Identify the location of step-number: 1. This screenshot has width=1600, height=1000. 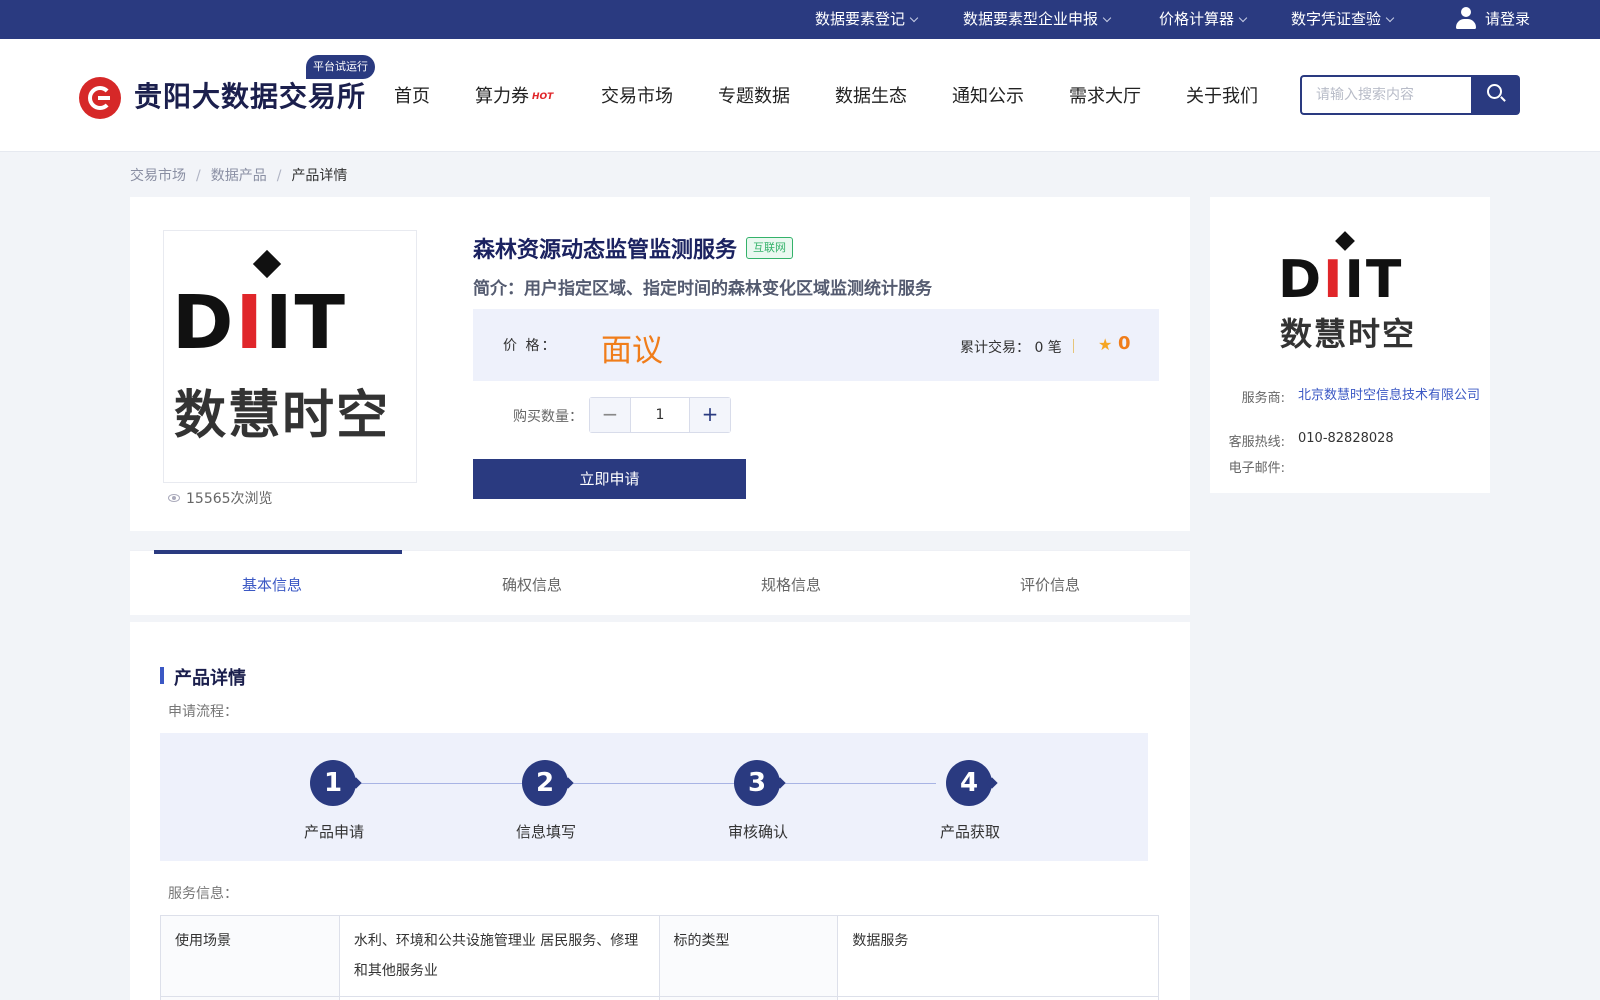
(333, 783).